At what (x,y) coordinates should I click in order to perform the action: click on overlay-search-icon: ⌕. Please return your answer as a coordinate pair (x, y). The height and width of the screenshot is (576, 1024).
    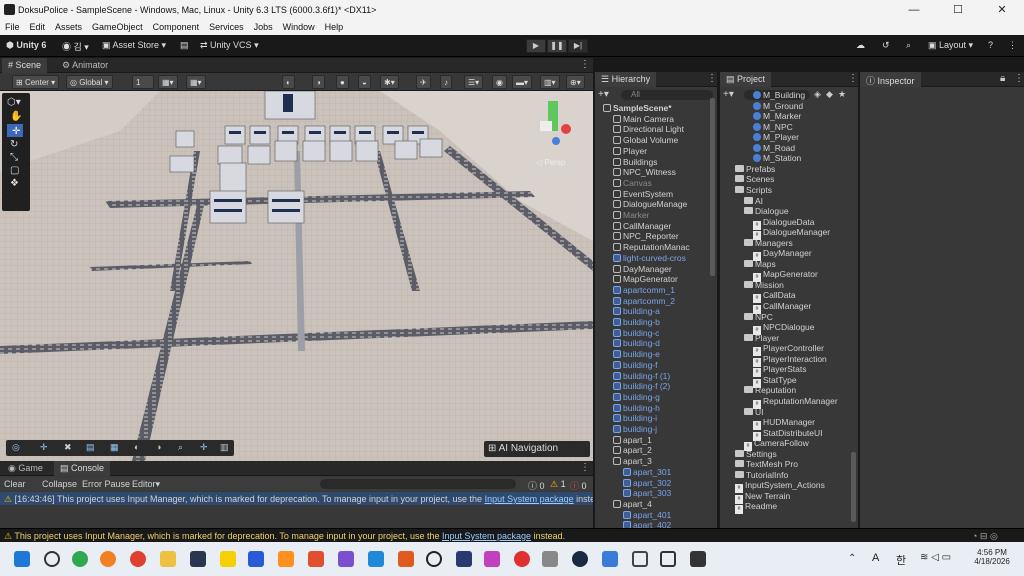
    Looking at the image, I should click on (180, 447).